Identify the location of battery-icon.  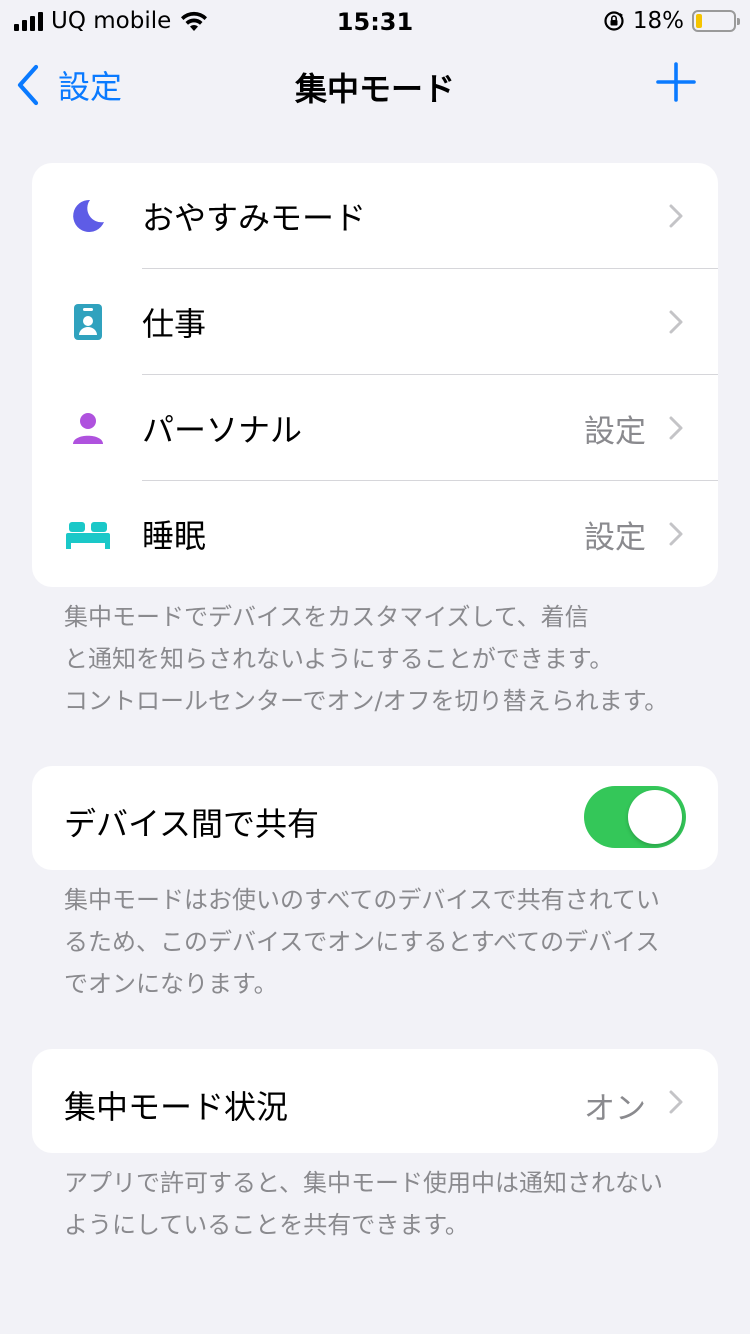
(716, 21).